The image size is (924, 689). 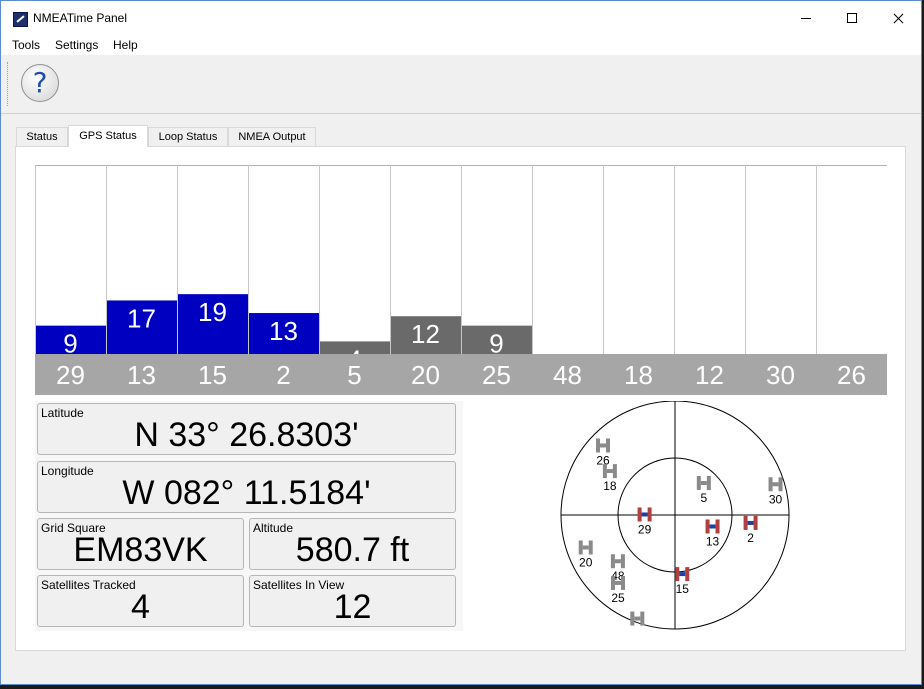 What do you see at coordinates (272, 136) in the screenshot?
I see `tab-nmea-output: NMEA Output` at bounding box center [272, 136].